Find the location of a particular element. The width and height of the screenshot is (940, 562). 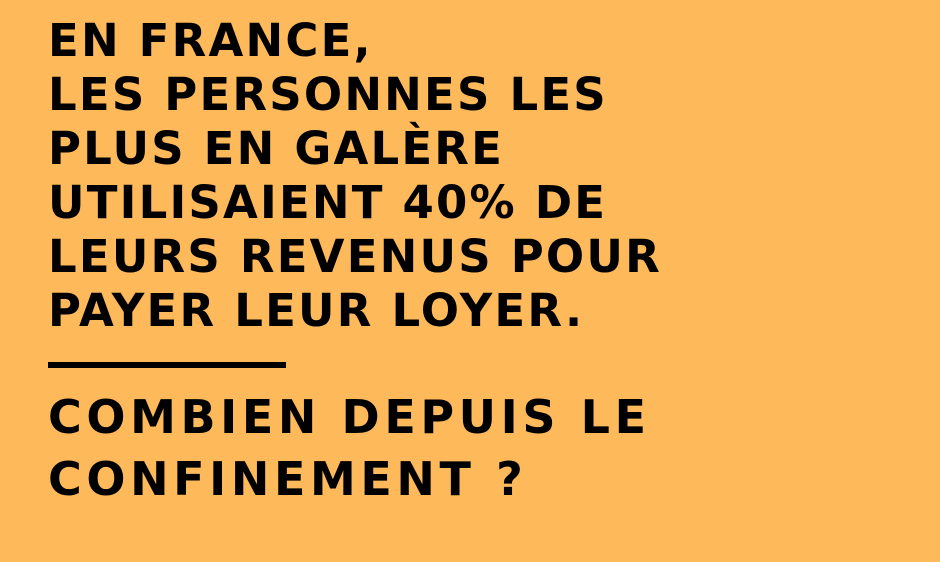

statement-line: PLUS EN GALÈRE is located at coordinates (276, 148).